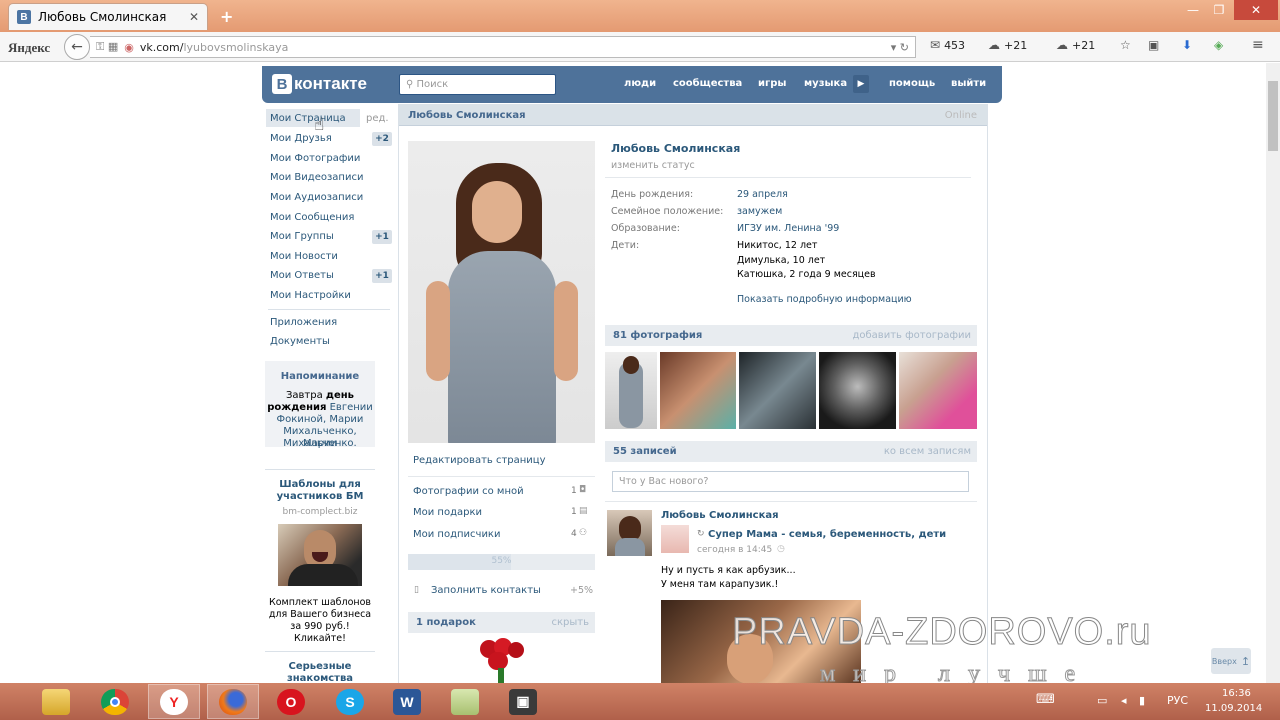  Describe the element at coordinates (320, 678) in the screenshot. I see `ad2-title-2: знакомства` at that location.